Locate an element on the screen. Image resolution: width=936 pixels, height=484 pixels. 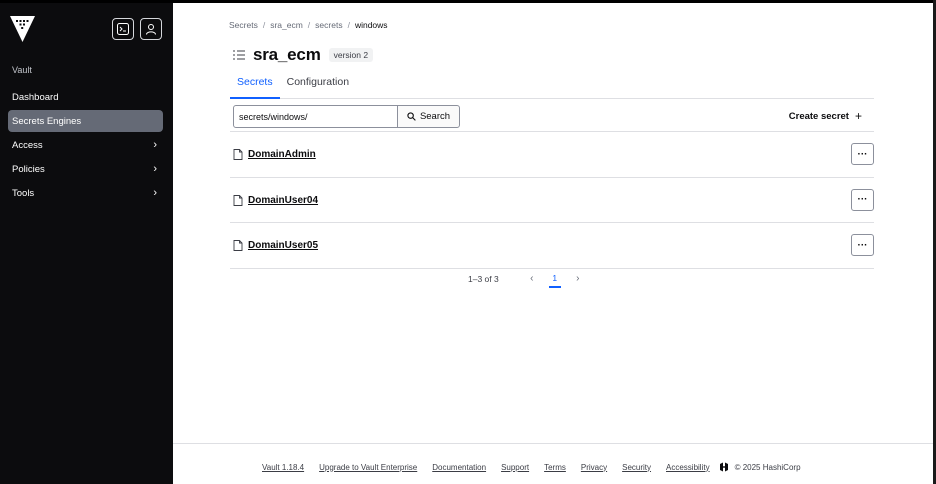
sidebar-item-label: Policies is located at coordinates (28, 169).